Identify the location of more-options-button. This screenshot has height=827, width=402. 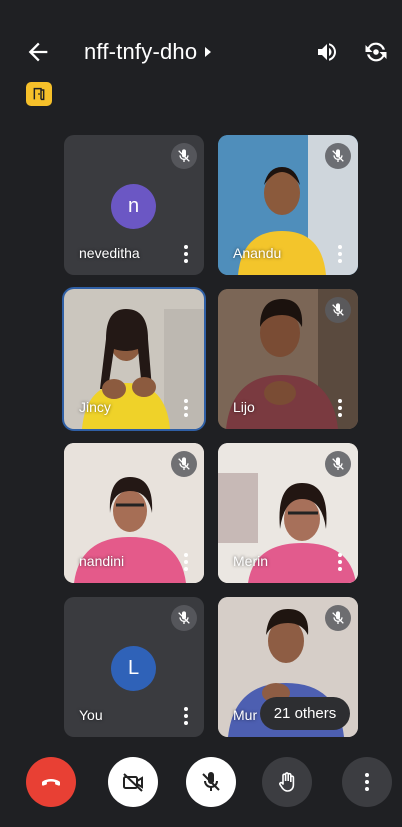
(367, 782).